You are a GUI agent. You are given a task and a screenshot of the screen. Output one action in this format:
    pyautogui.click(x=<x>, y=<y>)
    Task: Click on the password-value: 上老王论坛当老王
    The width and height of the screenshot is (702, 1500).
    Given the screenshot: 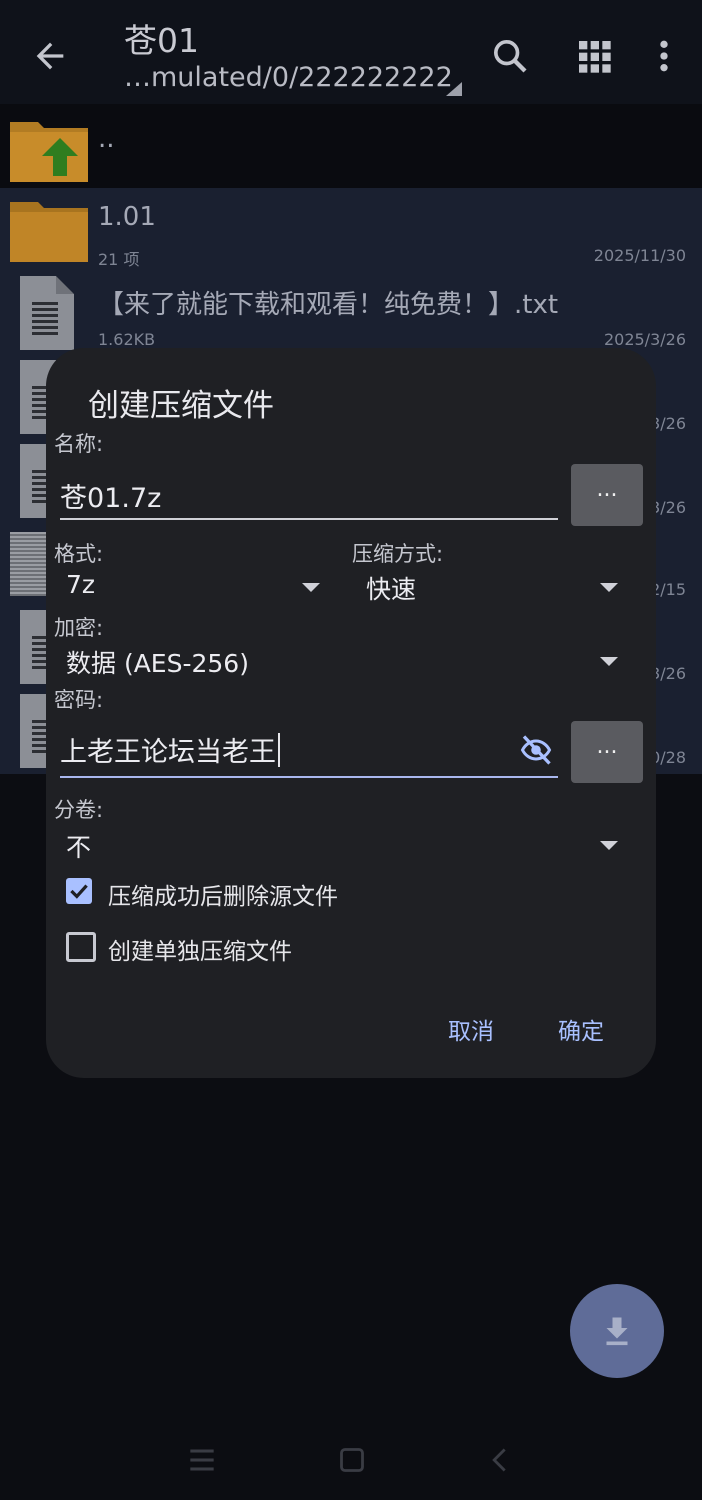 What is the action you would take?
    pyautogui.click(x=168, y=752)
    